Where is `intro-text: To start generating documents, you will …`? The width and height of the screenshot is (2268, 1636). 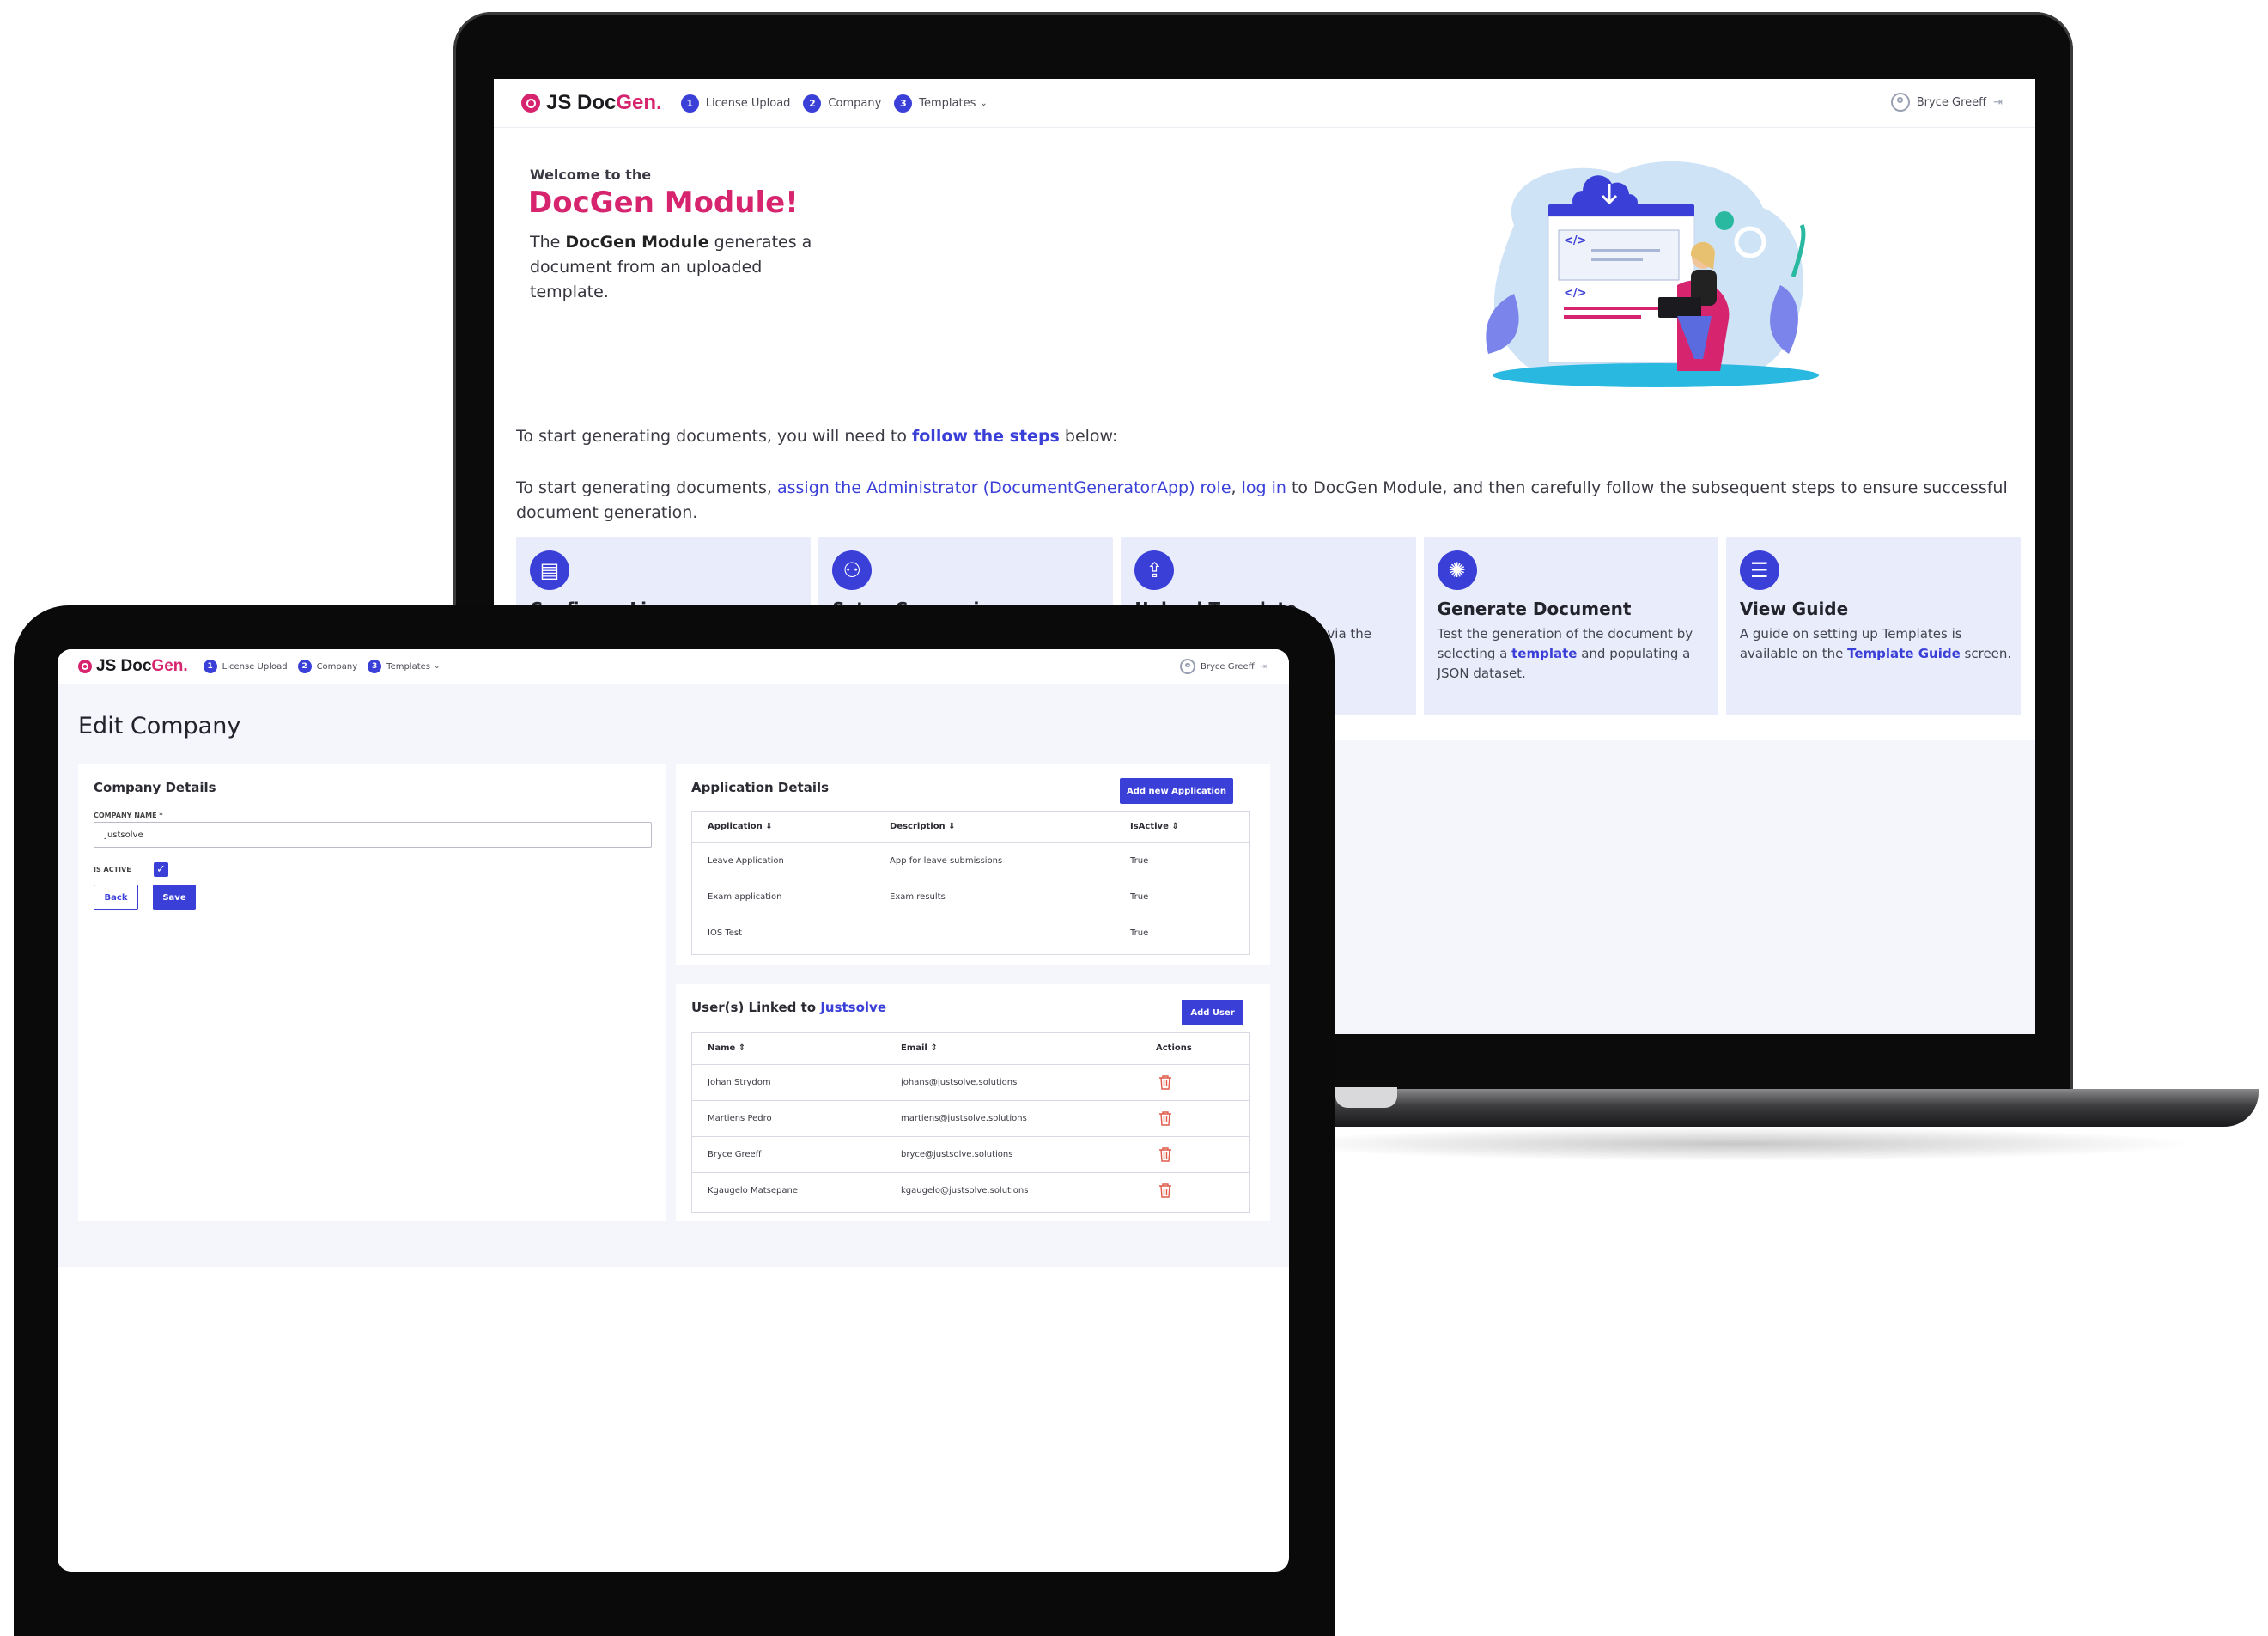 intro-text: To start generating documents, you will … is located at coordinates (817, 437).